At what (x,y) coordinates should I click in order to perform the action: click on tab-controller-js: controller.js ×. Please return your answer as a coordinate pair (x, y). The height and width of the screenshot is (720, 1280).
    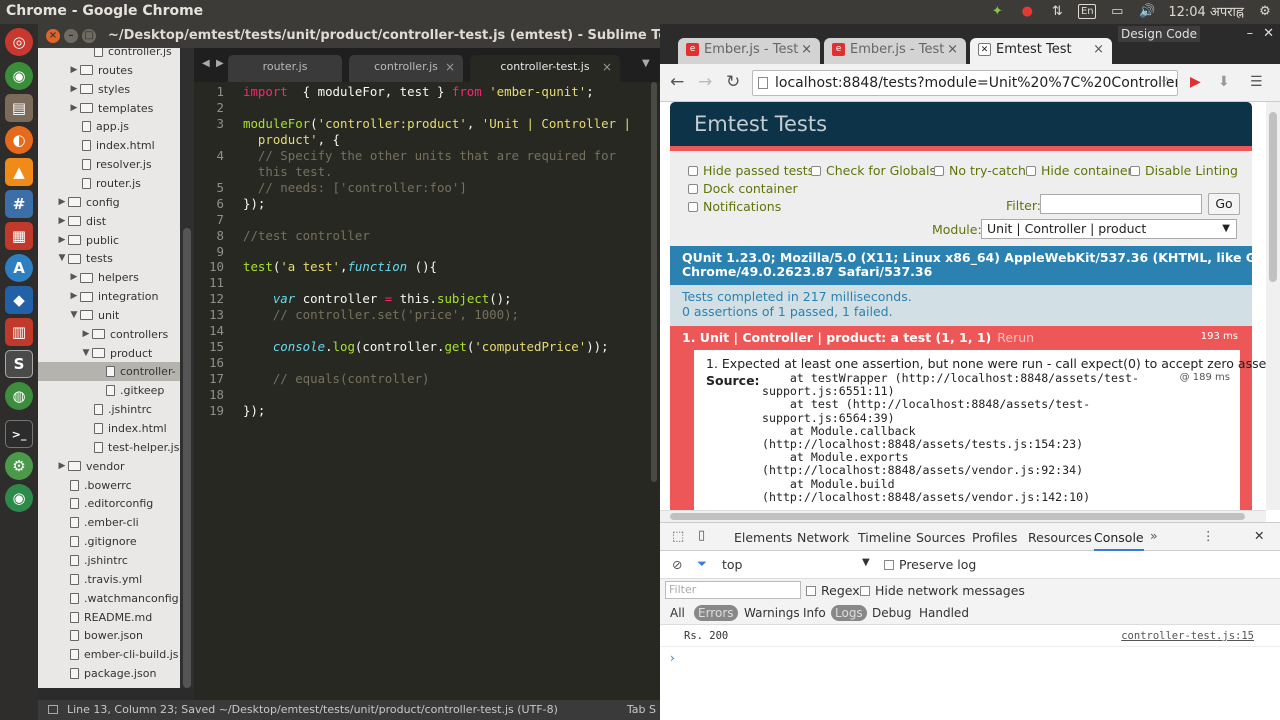
    Looking at the image, I should click on (406, 68).